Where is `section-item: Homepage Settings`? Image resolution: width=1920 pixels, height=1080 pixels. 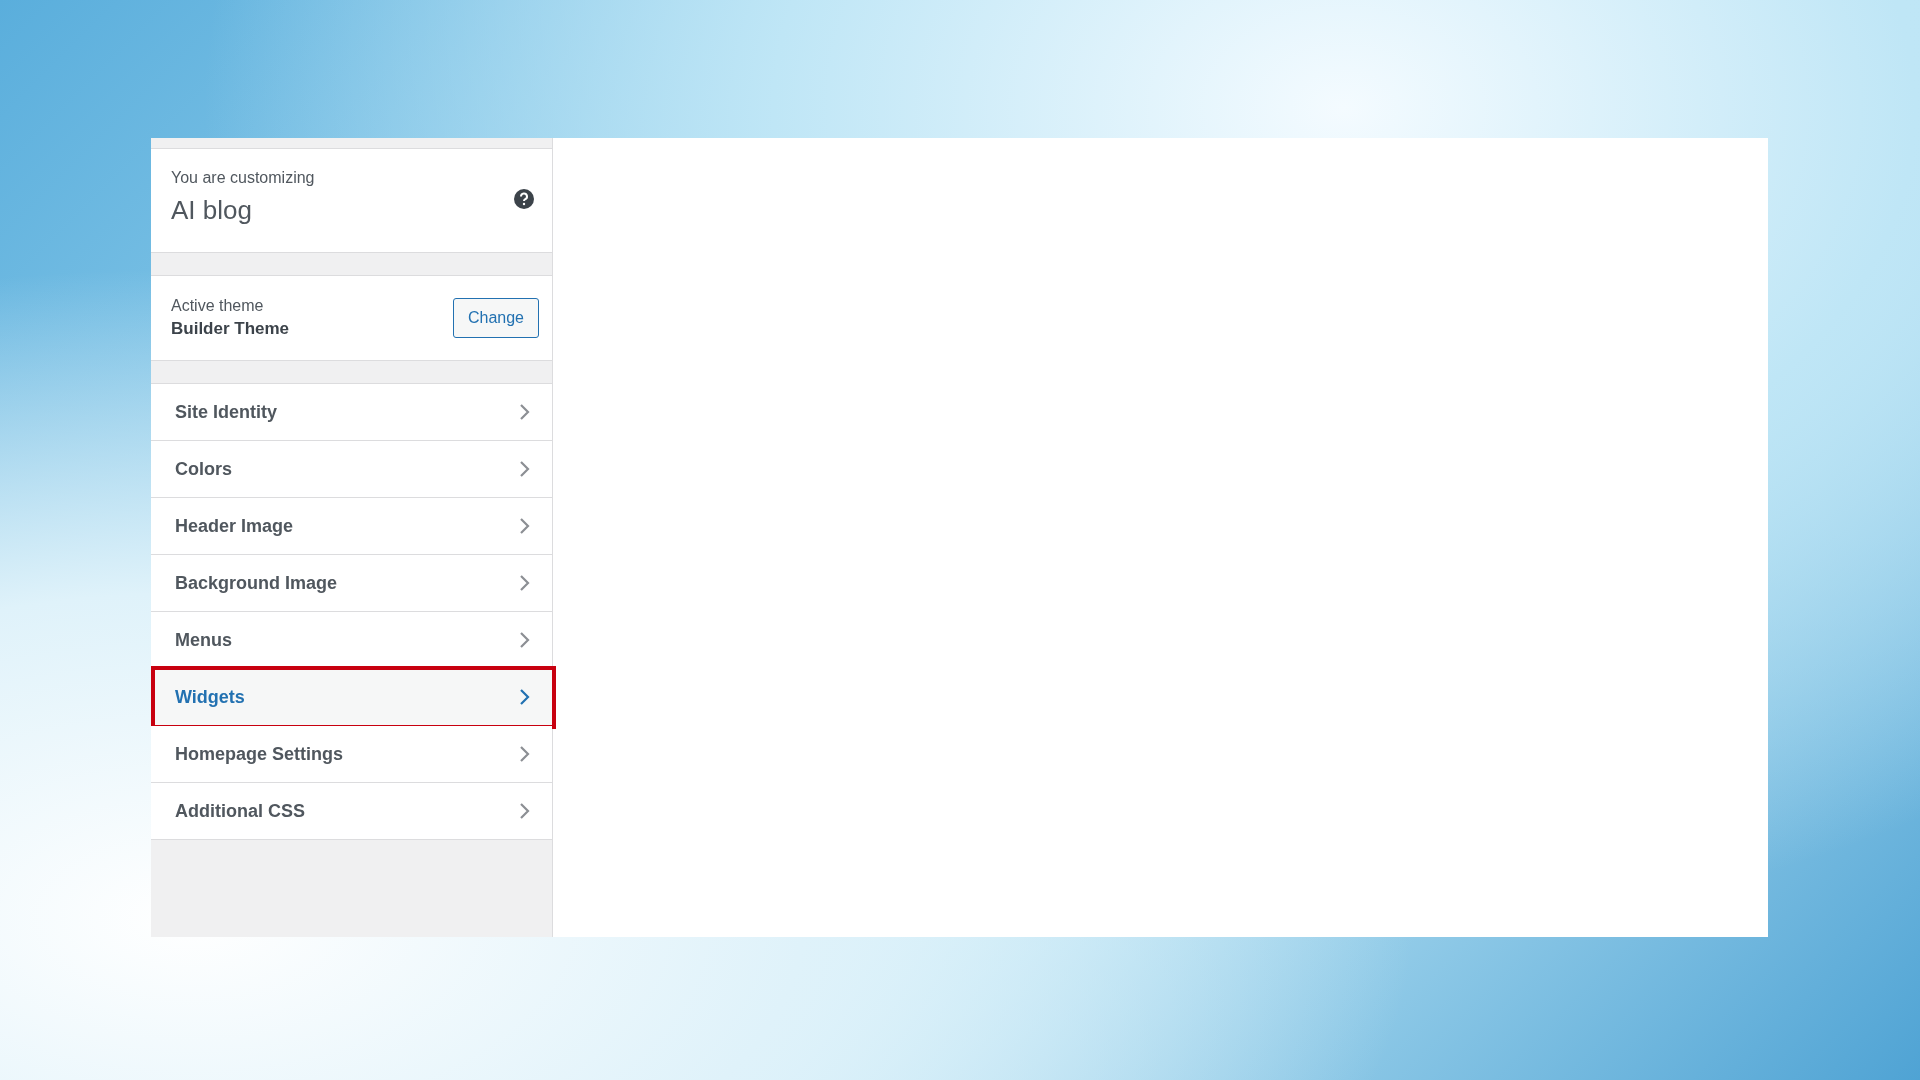 section-item: Homepage Settings is located at coordinates (351, 754).